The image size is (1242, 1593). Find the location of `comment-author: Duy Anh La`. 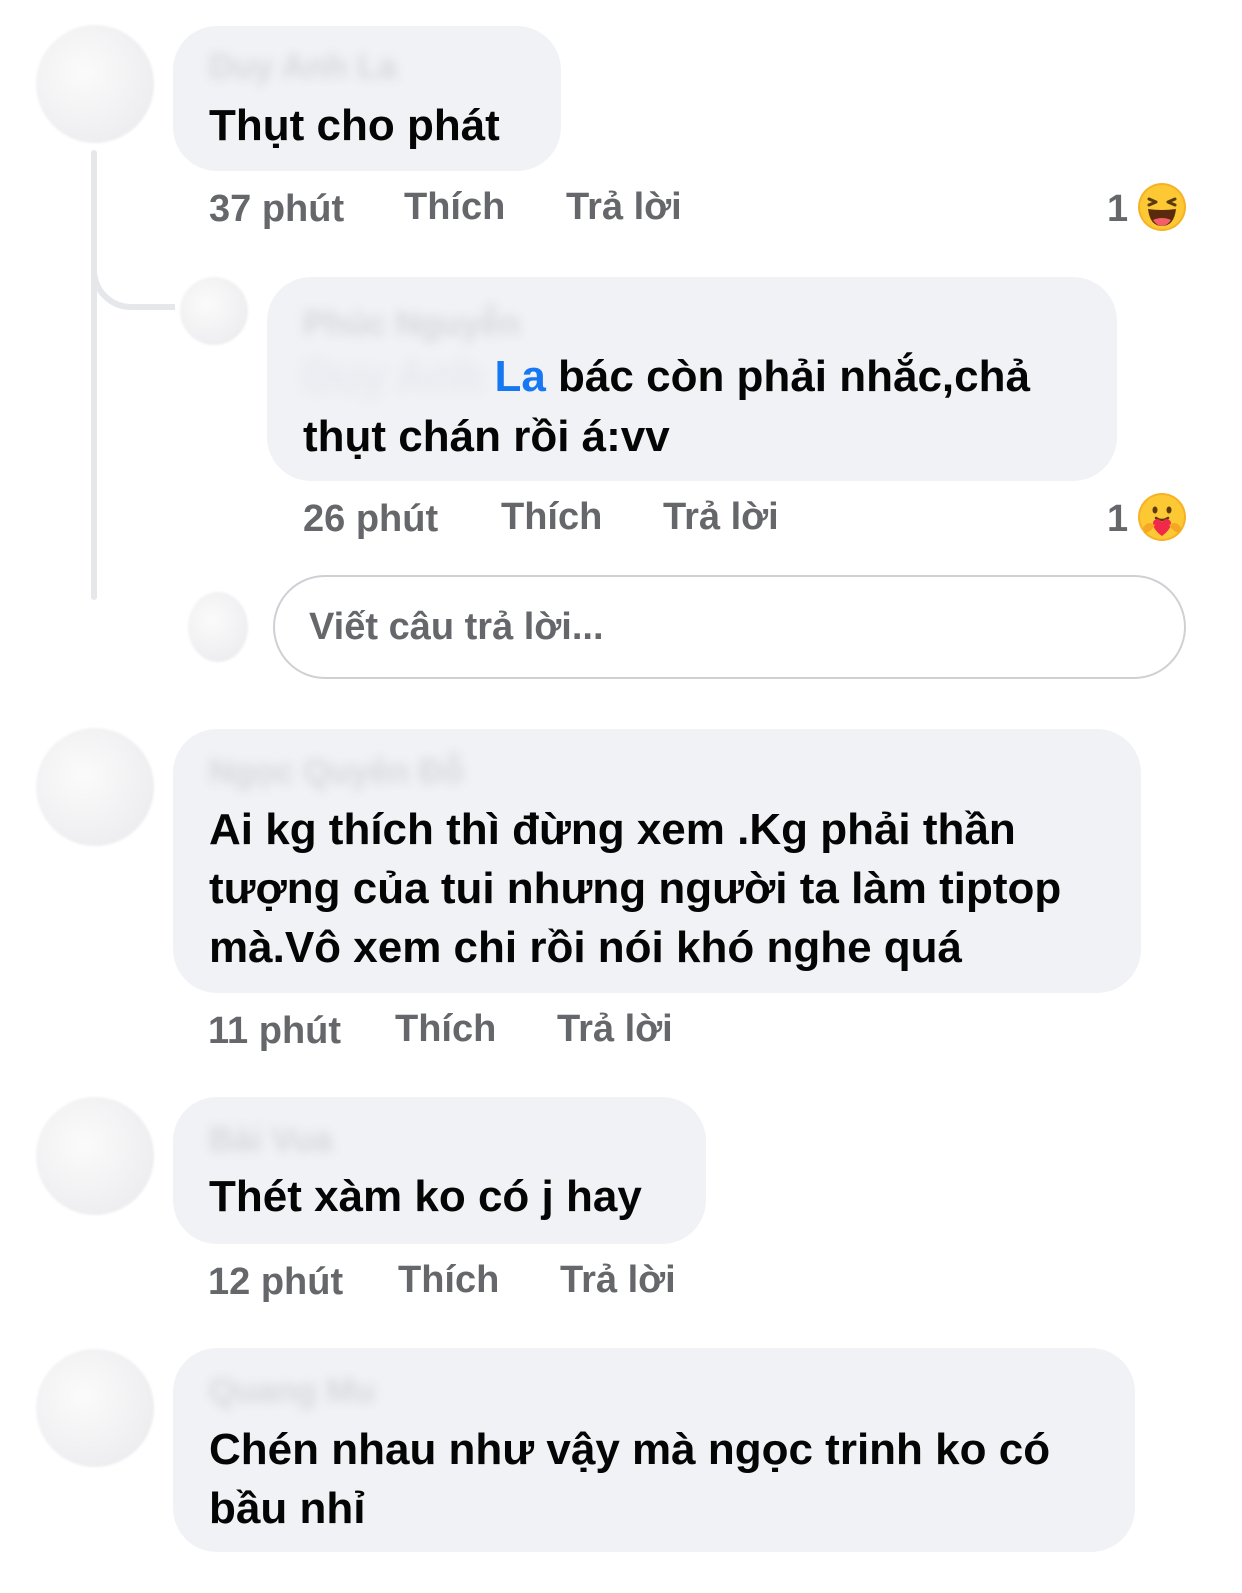

comment-author: Duy Anh La is located at coordinates (303, 67).